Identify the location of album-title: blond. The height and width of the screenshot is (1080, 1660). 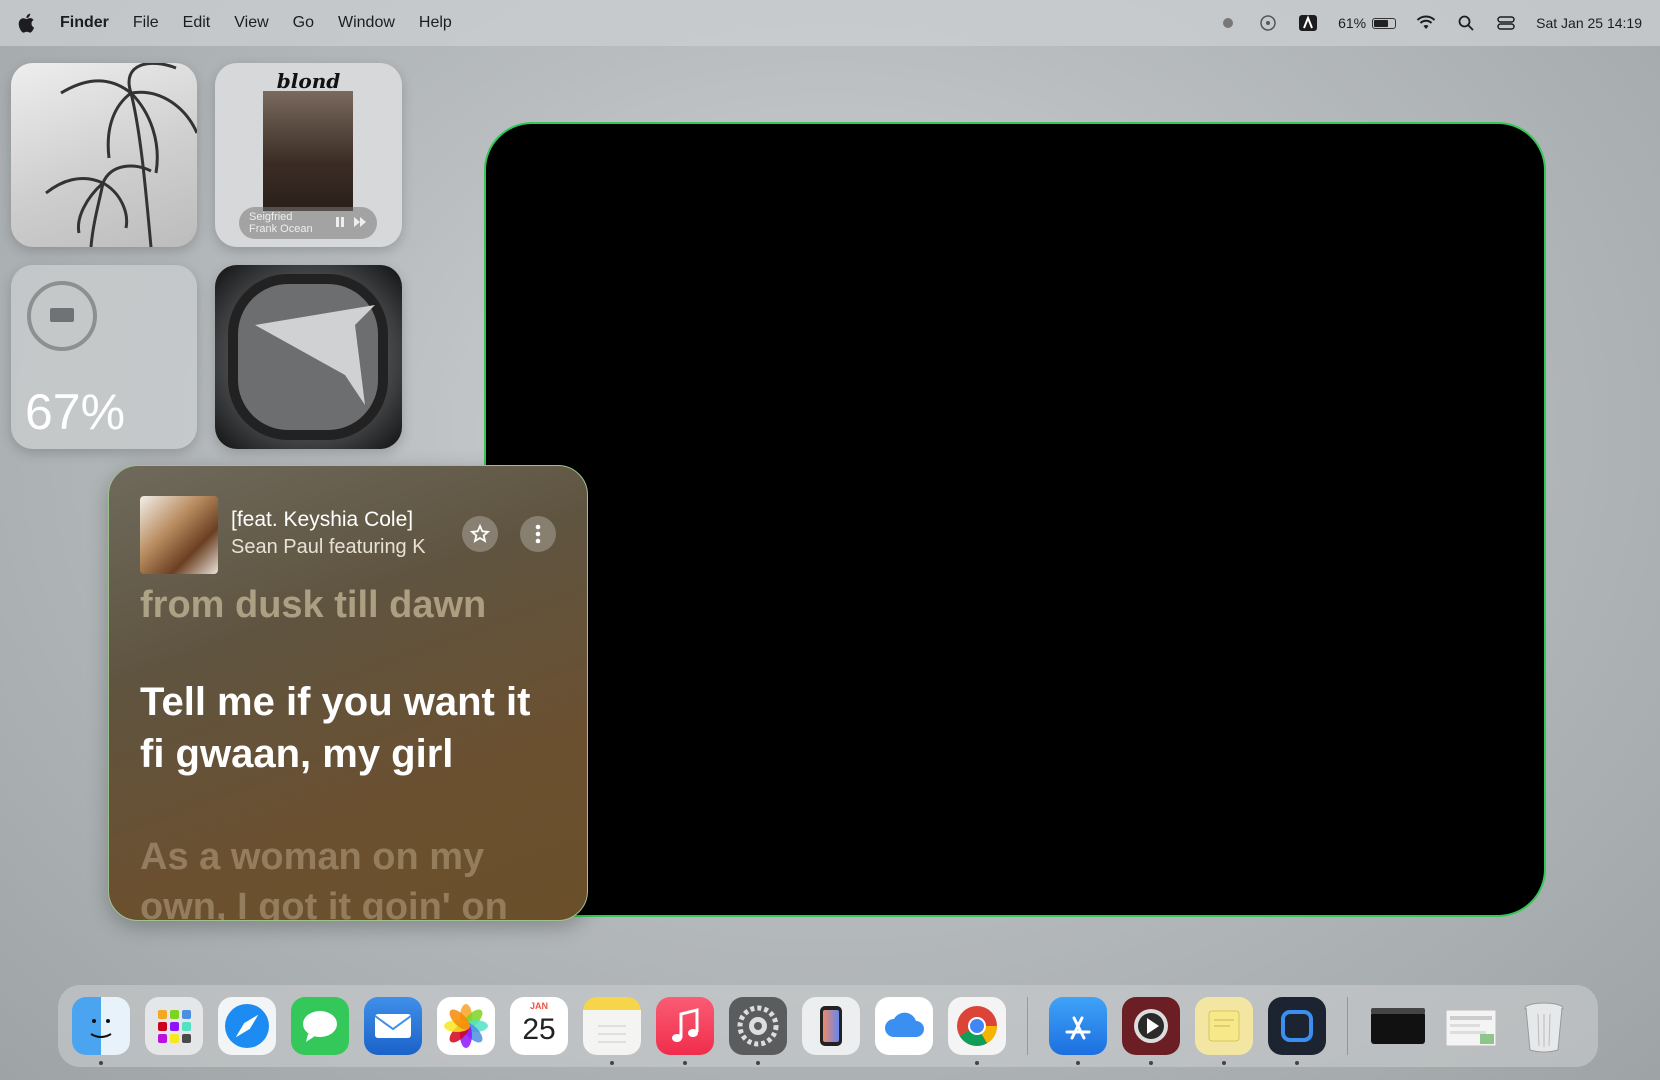
(308, 81).